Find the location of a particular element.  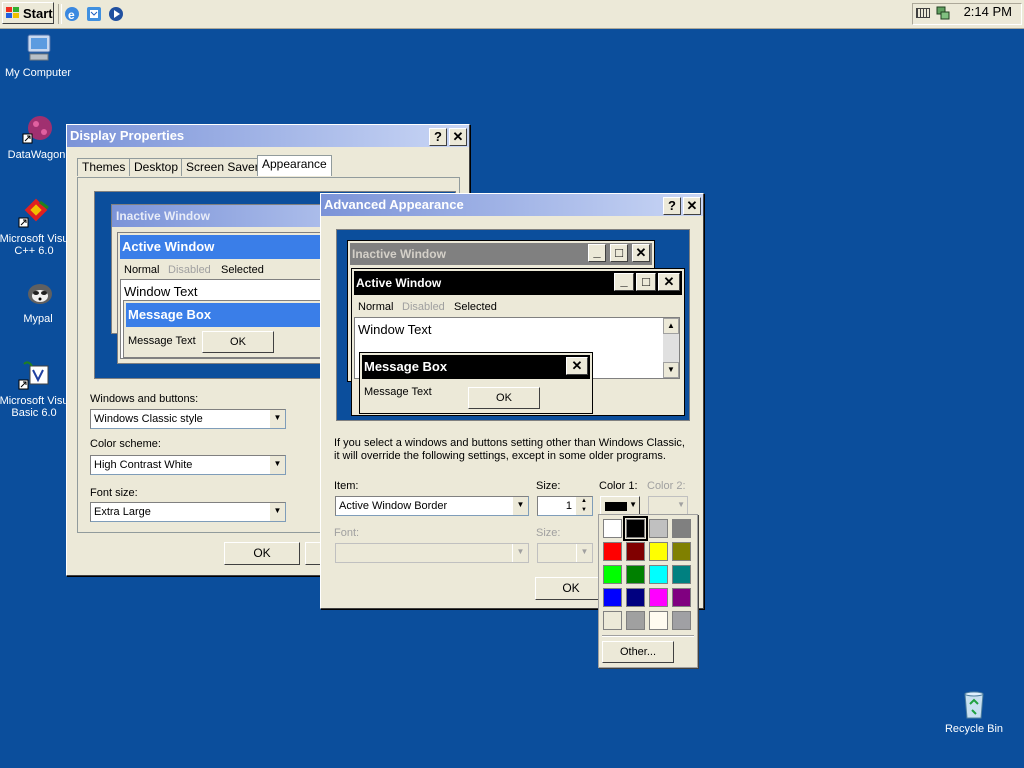

desktop-icon-my-computer: My Computer is located at coordinates (40, 55).